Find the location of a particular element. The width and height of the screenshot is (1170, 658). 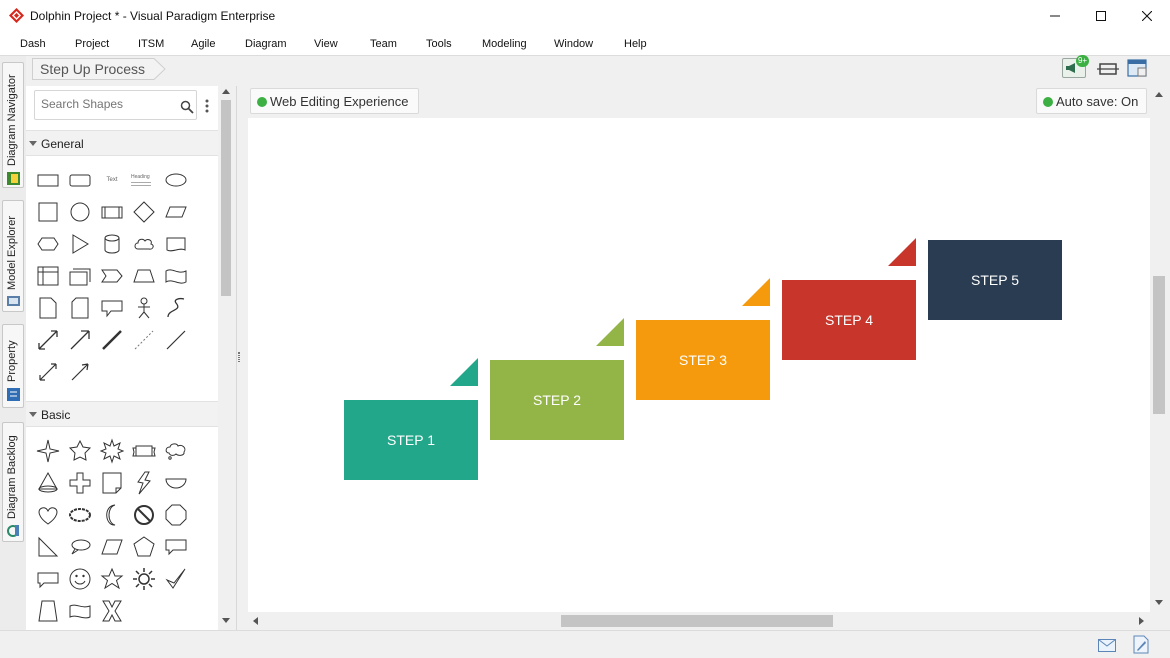

four-point-star-icon is located at coordinates (48, 451).